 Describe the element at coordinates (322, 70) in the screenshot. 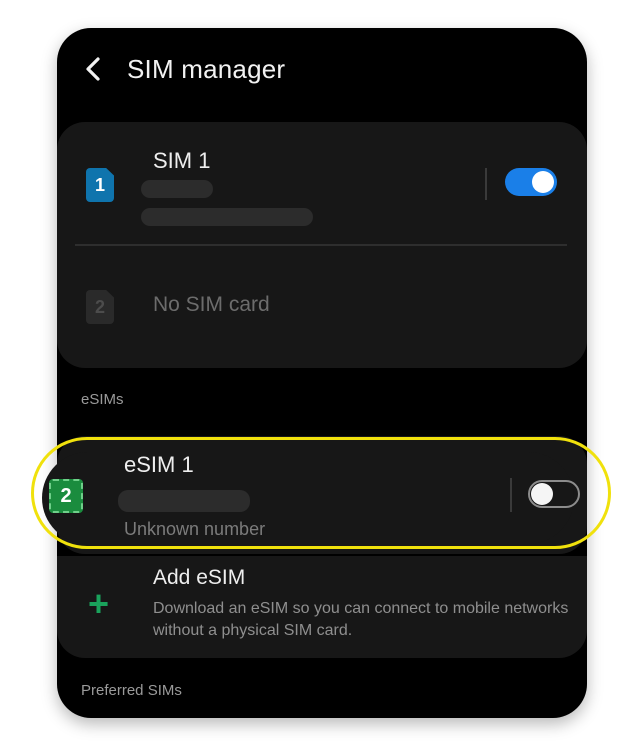

I see `app-bar: SIM manager` at that location.